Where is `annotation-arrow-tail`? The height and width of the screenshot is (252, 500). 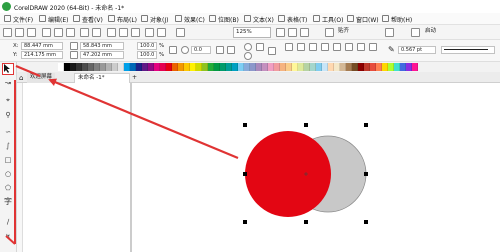 annotation-arrow-tail is located at coordinates (10, 240).